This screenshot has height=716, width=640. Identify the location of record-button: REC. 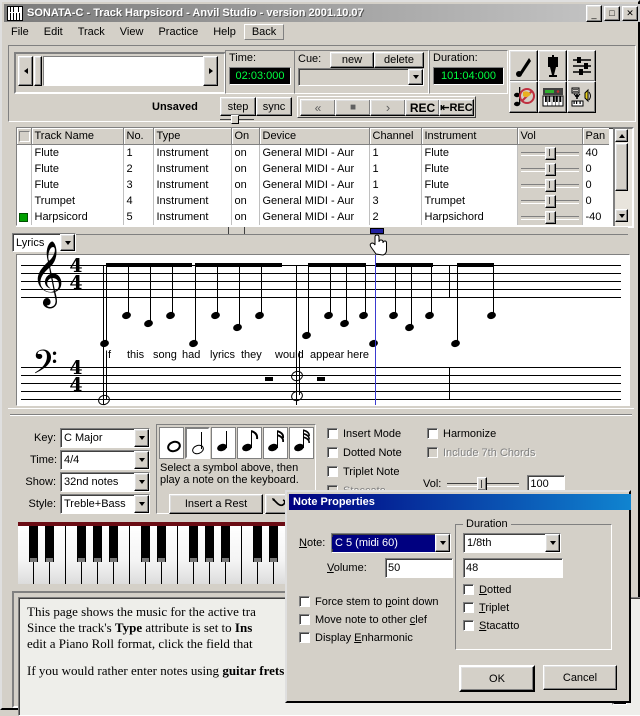
(422, 107).